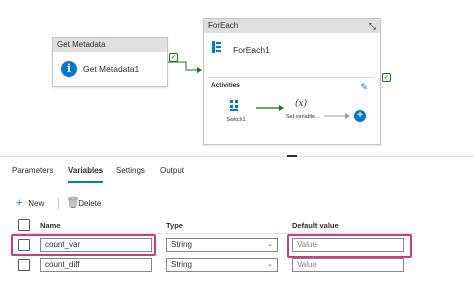  What do you see at coordinates (216, 47) in the screenshot?
I see `foreach-icon` at bounding box center [216, 47].